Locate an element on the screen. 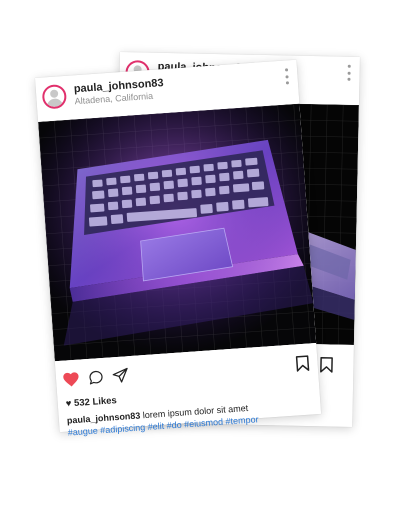 Image resolution: width=400 pixels, height=517 pixels. share-icon is located at coordinates (120, 375).